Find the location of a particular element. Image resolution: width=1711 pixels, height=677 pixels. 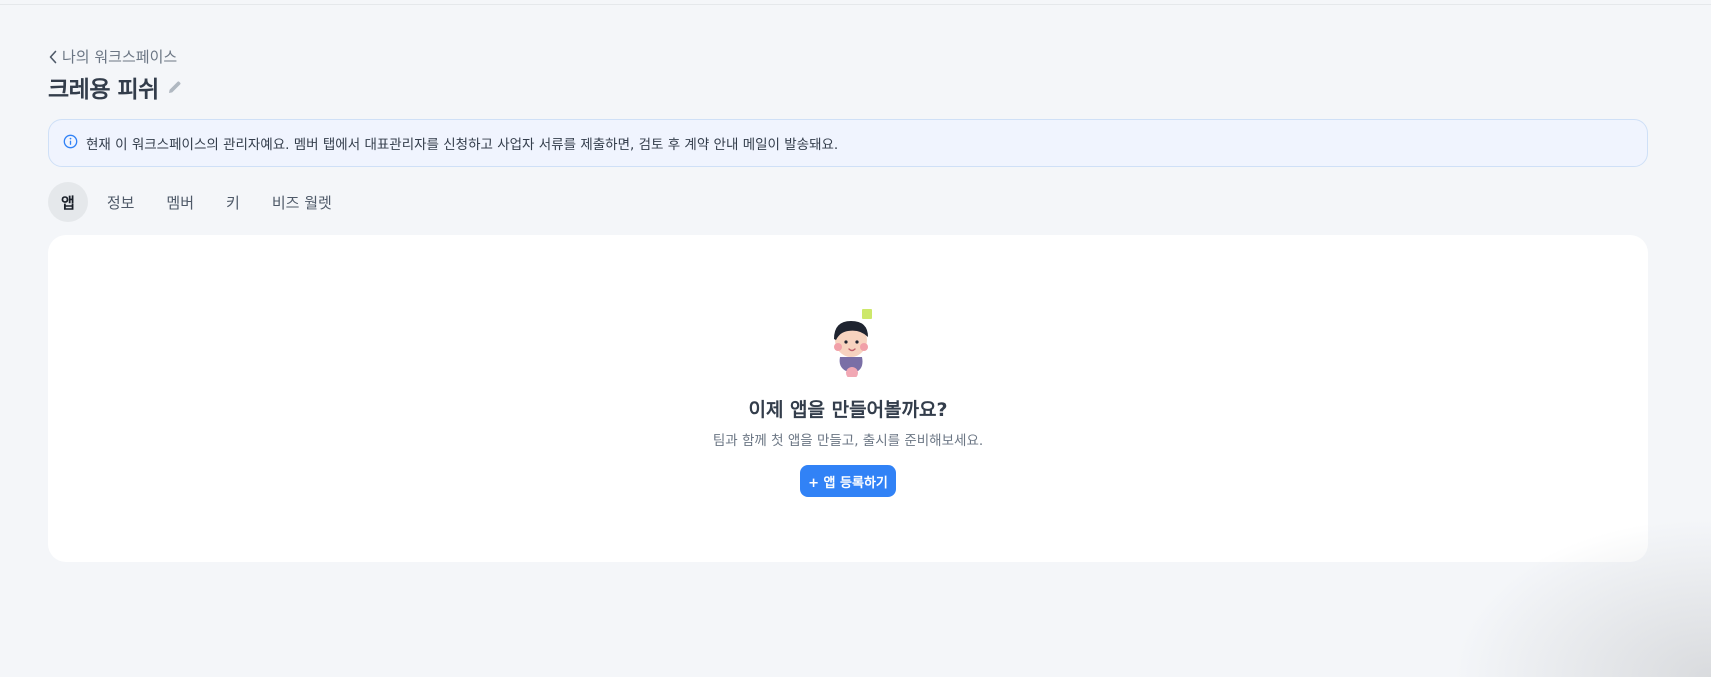

register-app-button: + 앱 등록하기 is located at coordinates (848, 481).